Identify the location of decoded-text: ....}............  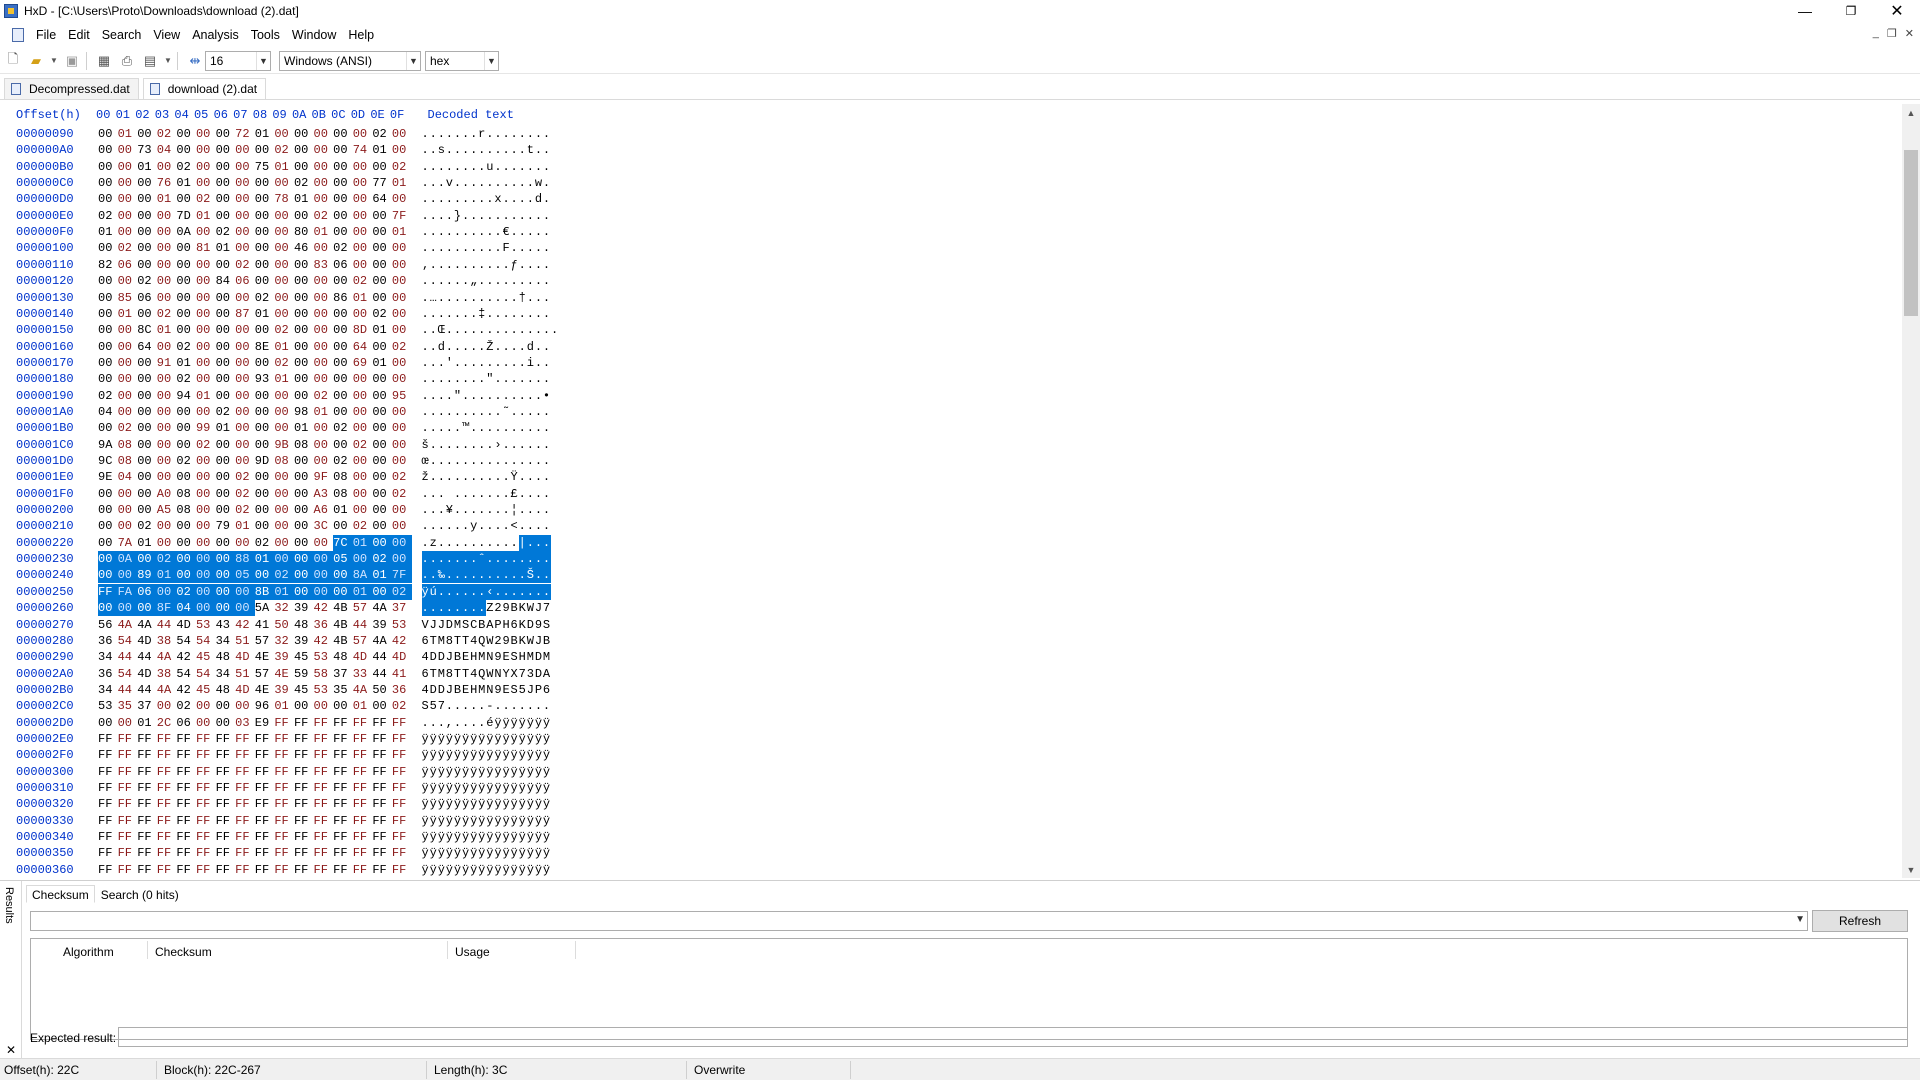
(487, 216).